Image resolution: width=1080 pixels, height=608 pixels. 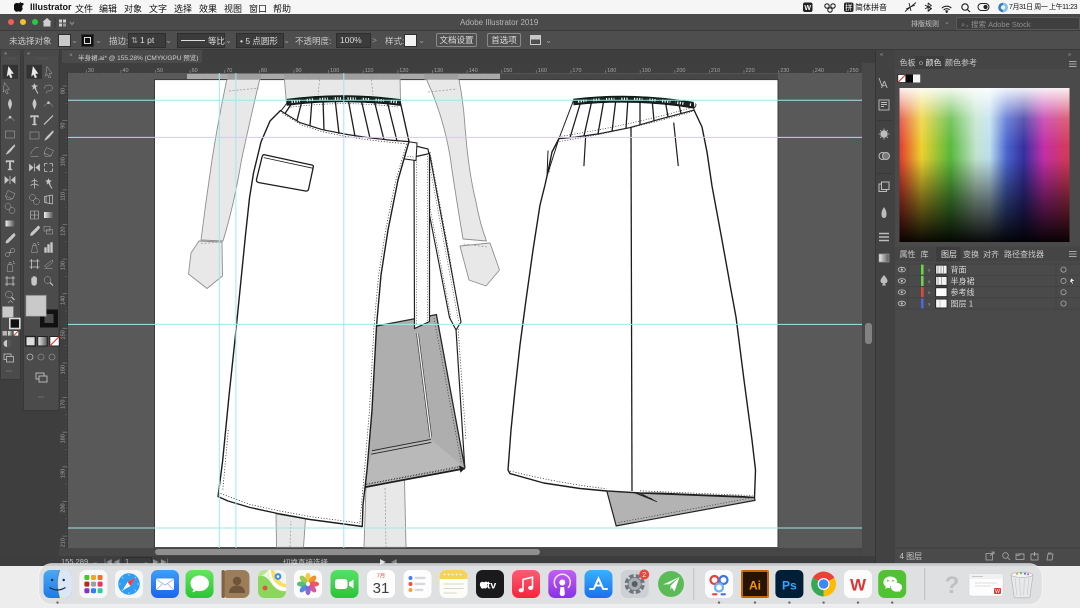 What do you see at coordinates (925, 254) in the screenshot?
I see `svg-text: 库` at bounding box center [925, 254].